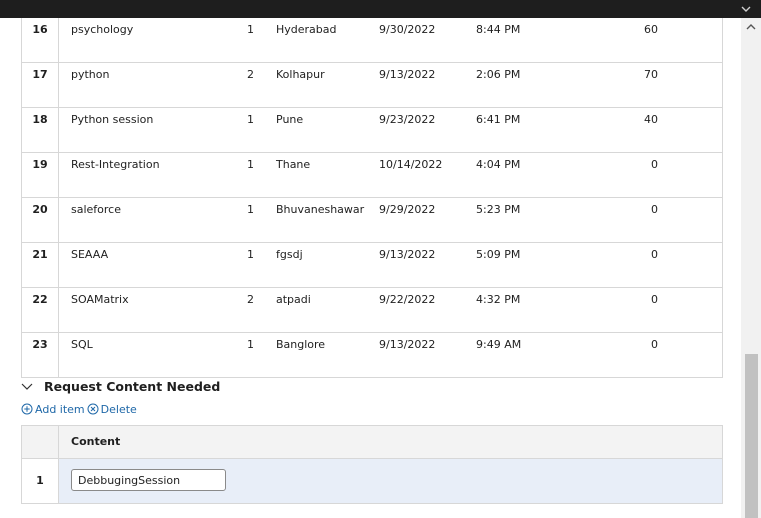 This screenshot has height=518, width=761. Describe the element at coordinates (290, 119) in the screenshot. I see `session-city: Pune` at that location.